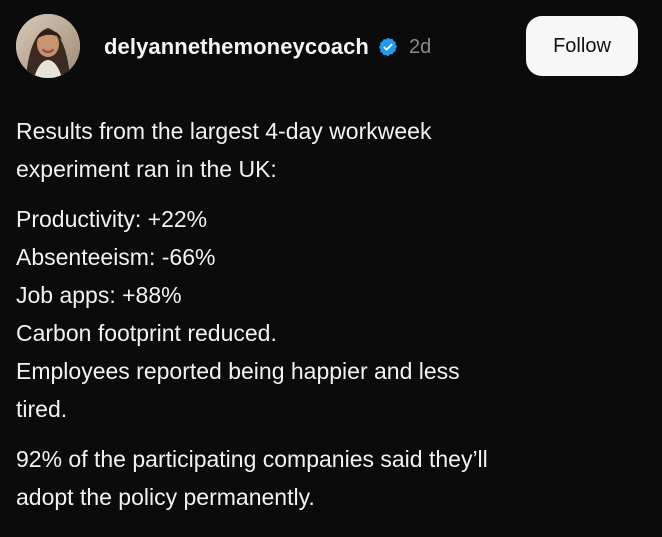 Image resolution: width=662 pixels, height=537 pixels. I want to click on text-line: Results from the largest 4-day workweek, so click(224, 131).